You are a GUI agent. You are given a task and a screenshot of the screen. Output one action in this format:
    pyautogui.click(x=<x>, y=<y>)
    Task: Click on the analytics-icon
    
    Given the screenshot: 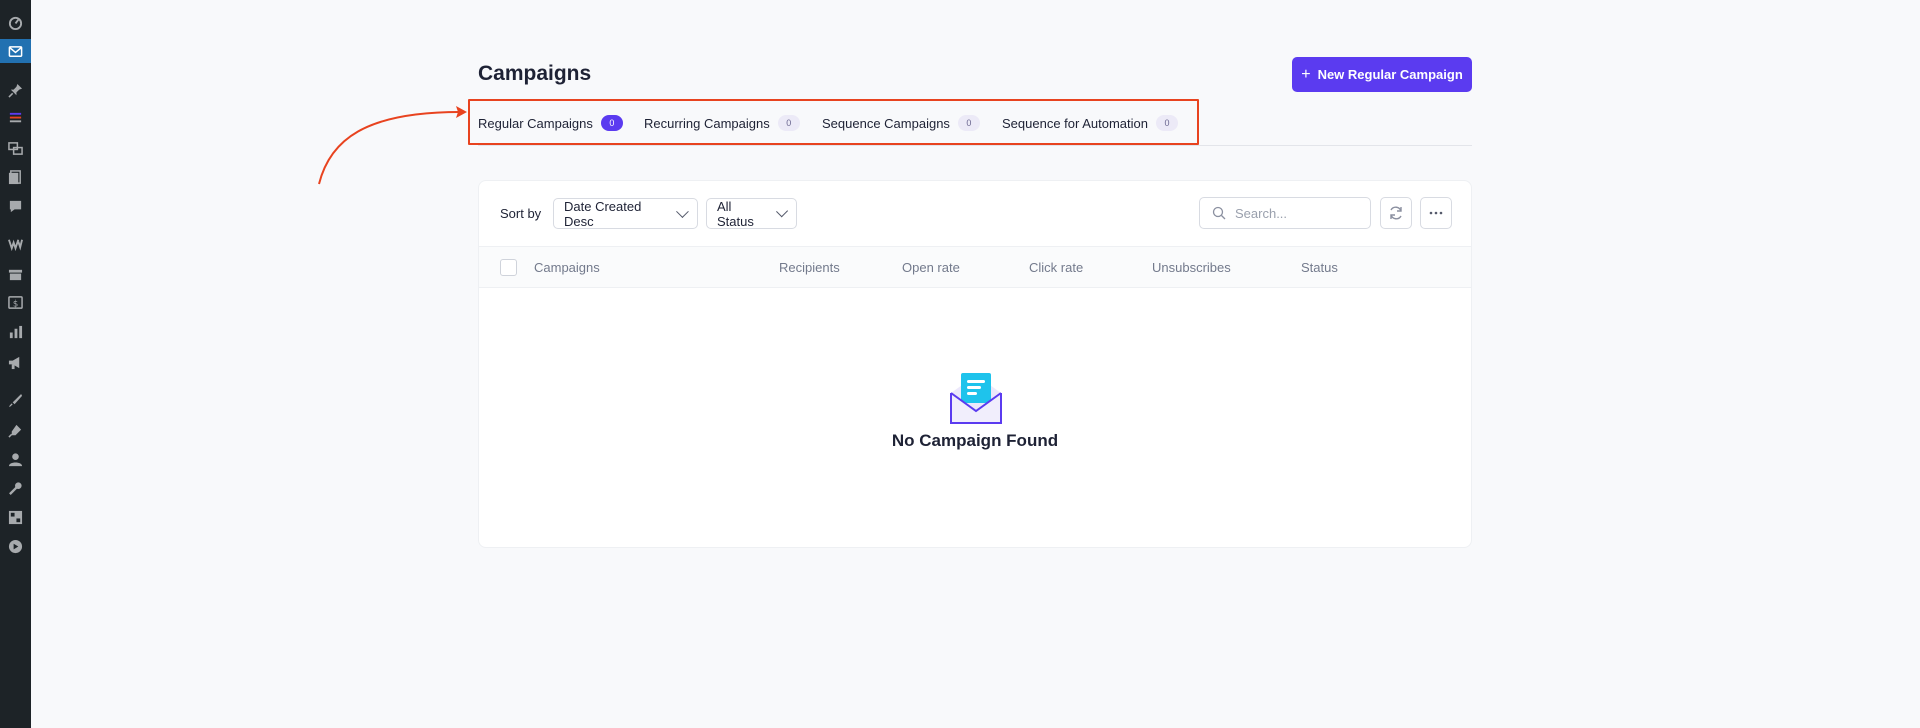 What is the action you would take?
    pyautogui.click(x=15, y=332)
    